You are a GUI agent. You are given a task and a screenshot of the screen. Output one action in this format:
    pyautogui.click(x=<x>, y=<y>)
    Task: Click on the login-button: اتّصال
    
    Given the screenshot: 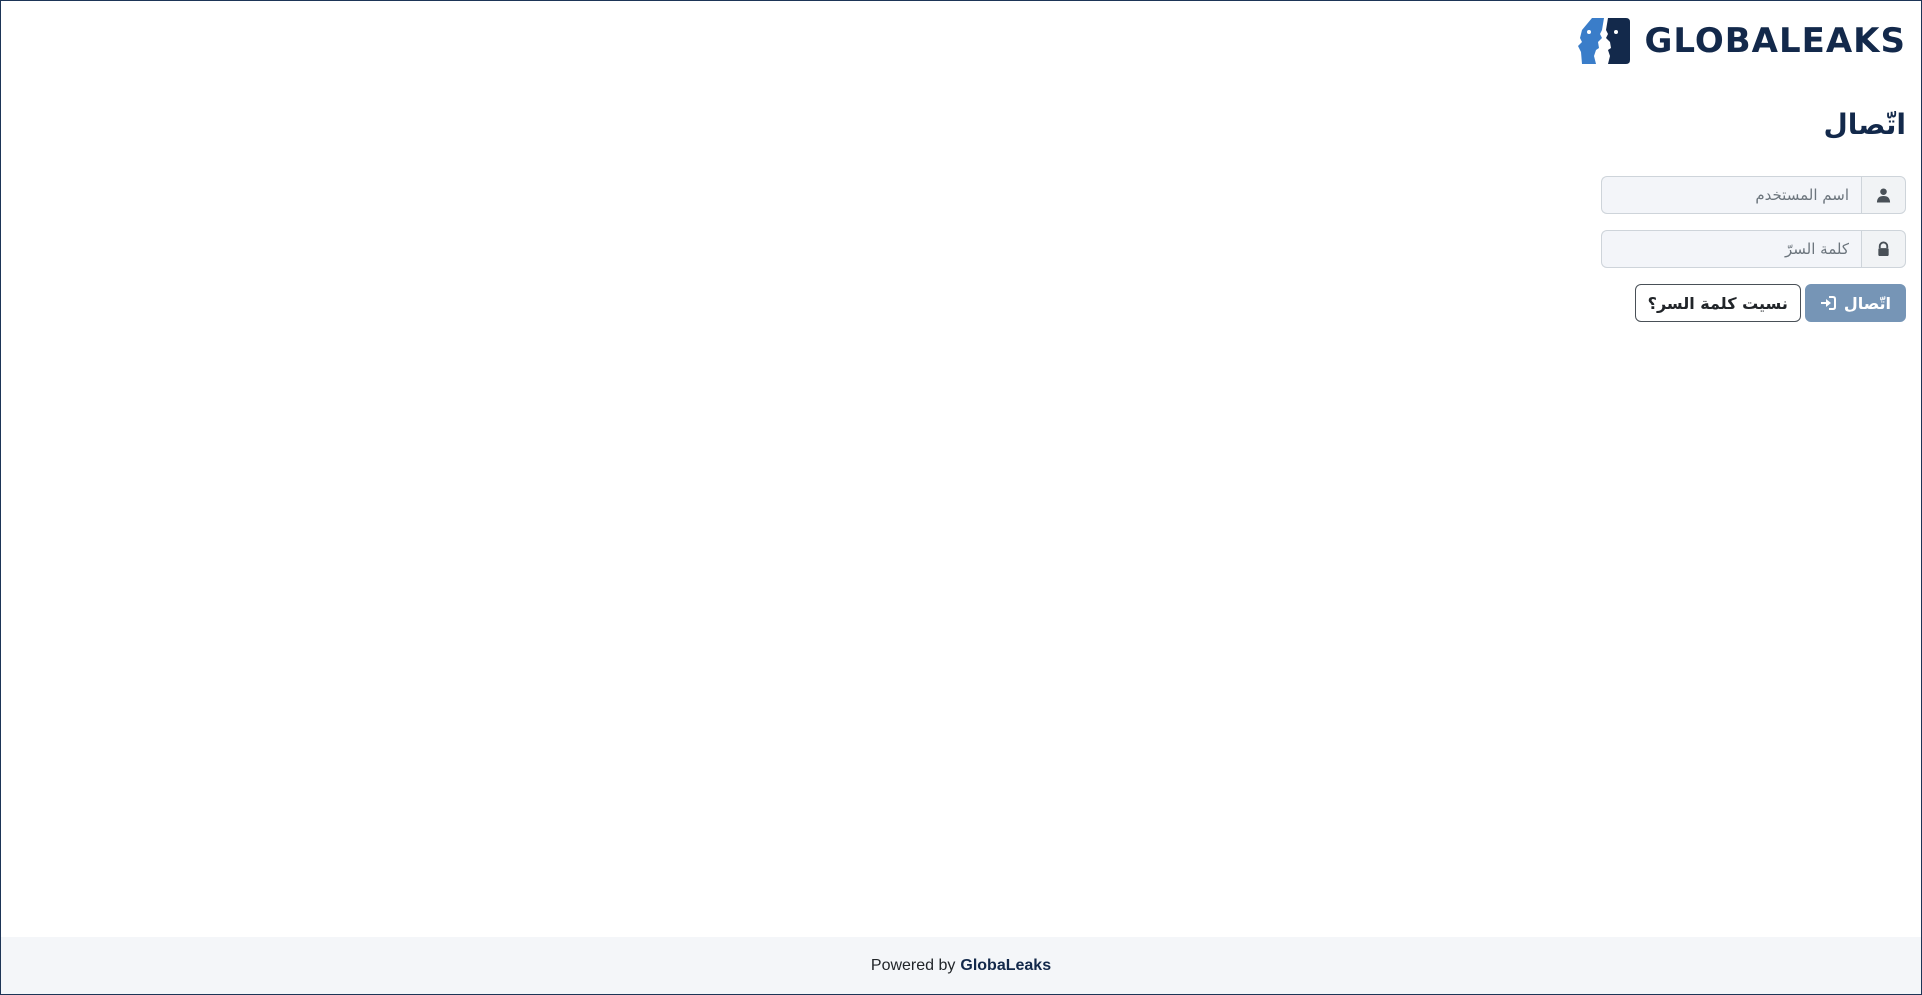 What is the action you would take?
    pyautogui.click(x=1855, y=303)
    